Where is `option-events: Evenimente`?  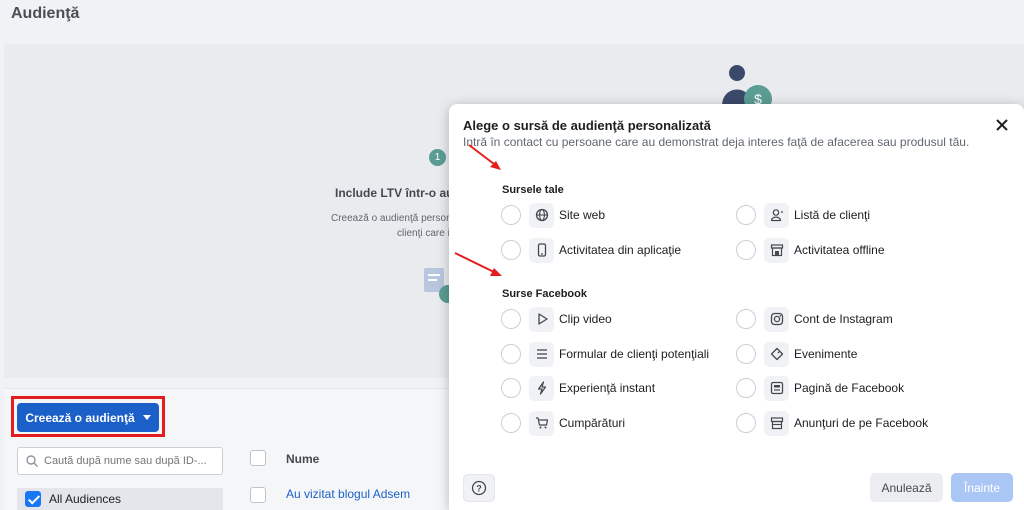
option-events: Evenimente is located at coordinates (796, 354).